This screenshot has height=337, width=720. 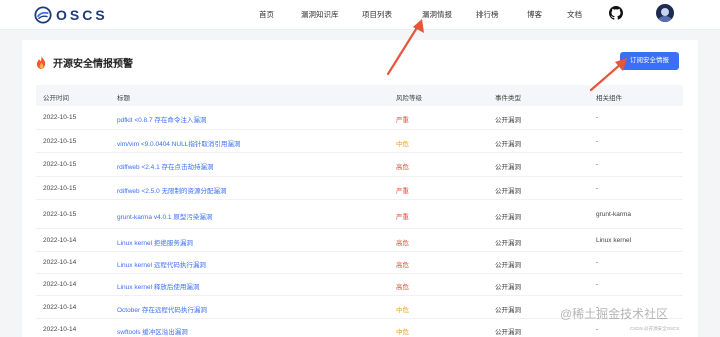 What do you see at coordinates (123, 98) in the screenshot?
I see `col-title: 标题` at bounding box center [123, 98].